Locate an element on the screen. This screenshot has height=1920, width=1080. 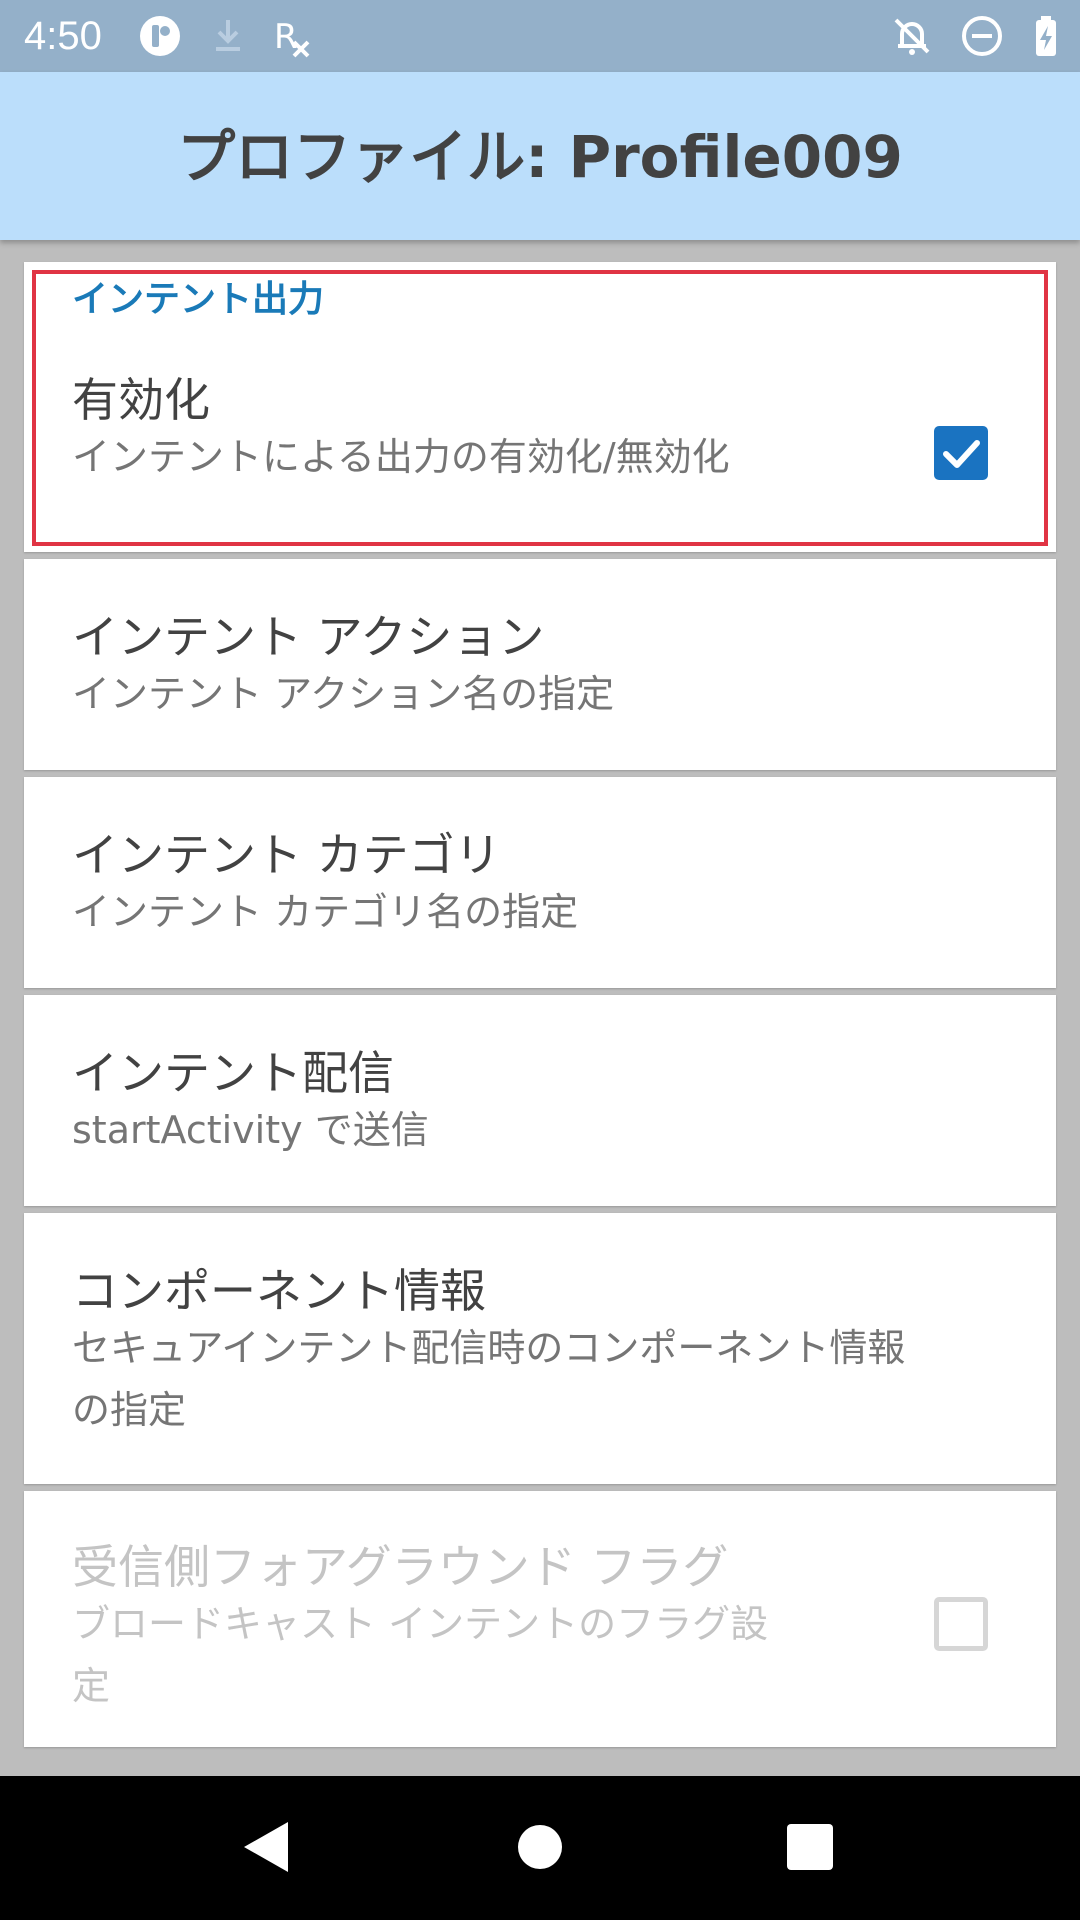
recents-icon is located at coordinates (810, 1847).